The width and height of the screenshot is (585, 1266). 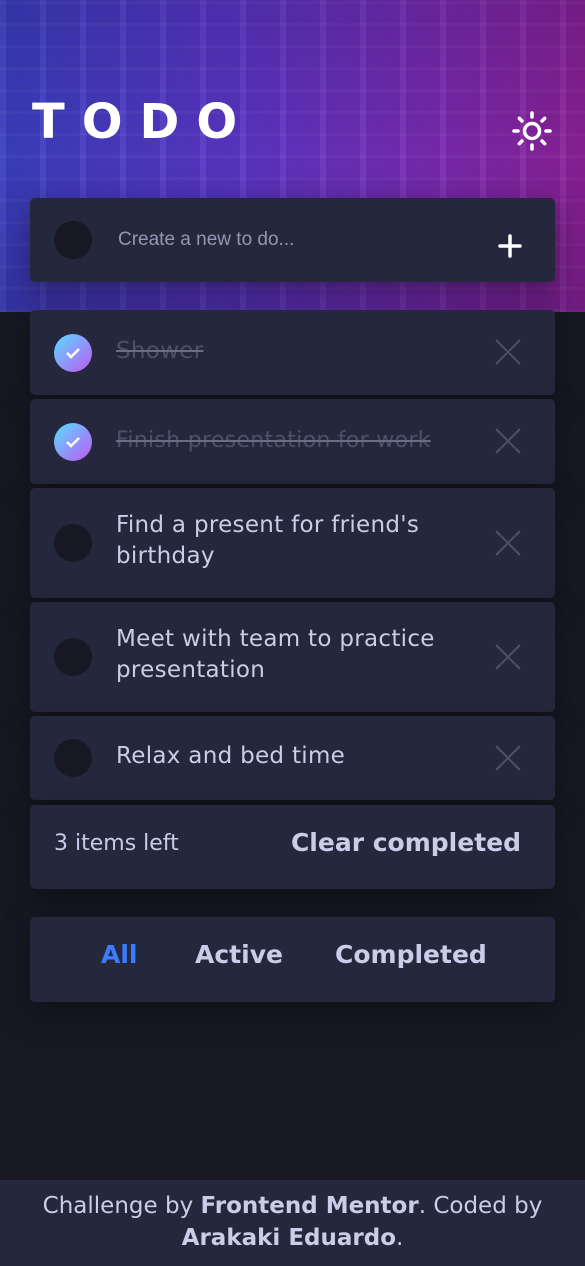 I want to click on todo-item: Finish presentation for work, so click(x=292, y=441).